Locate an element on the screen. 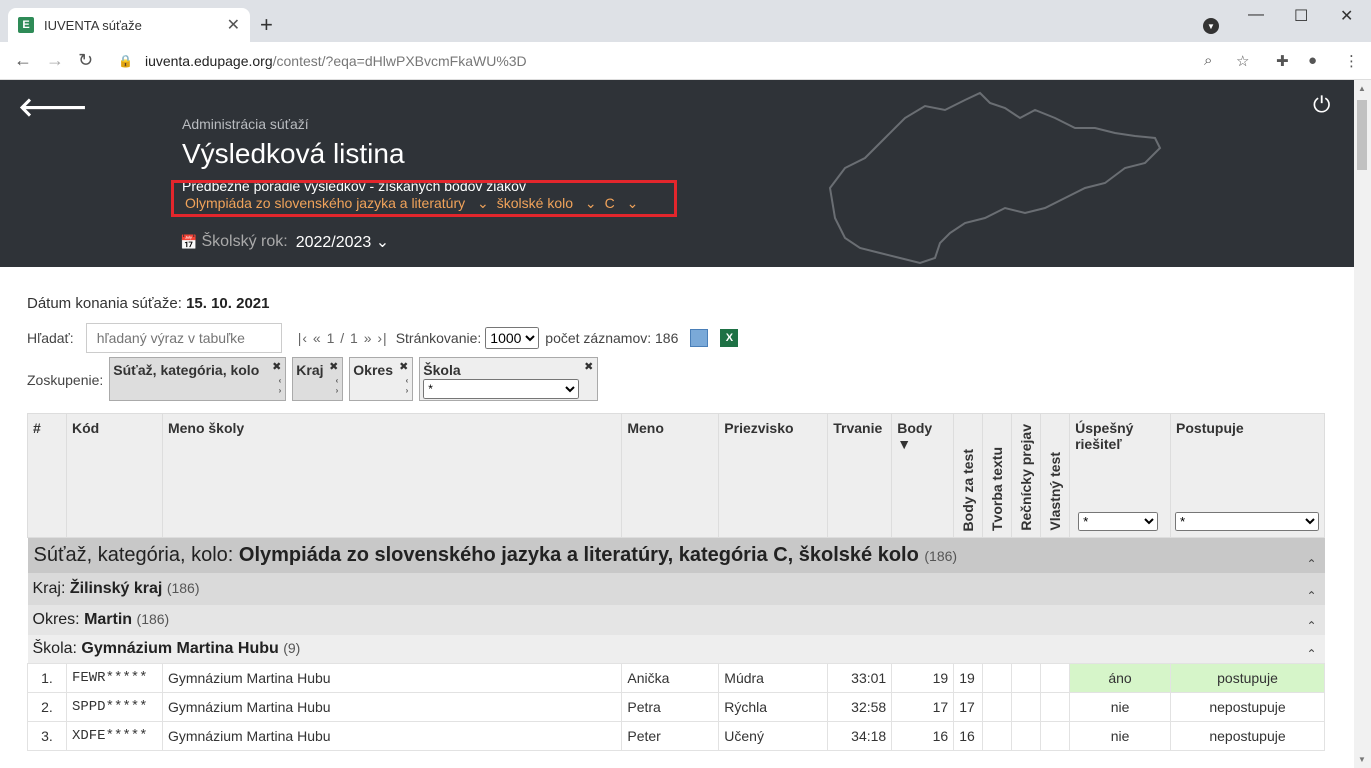  browser-tabbar: E IUVENTA súťaže ✕ + ▼ — ☐ ✕ is located at coordinates (685, 21).